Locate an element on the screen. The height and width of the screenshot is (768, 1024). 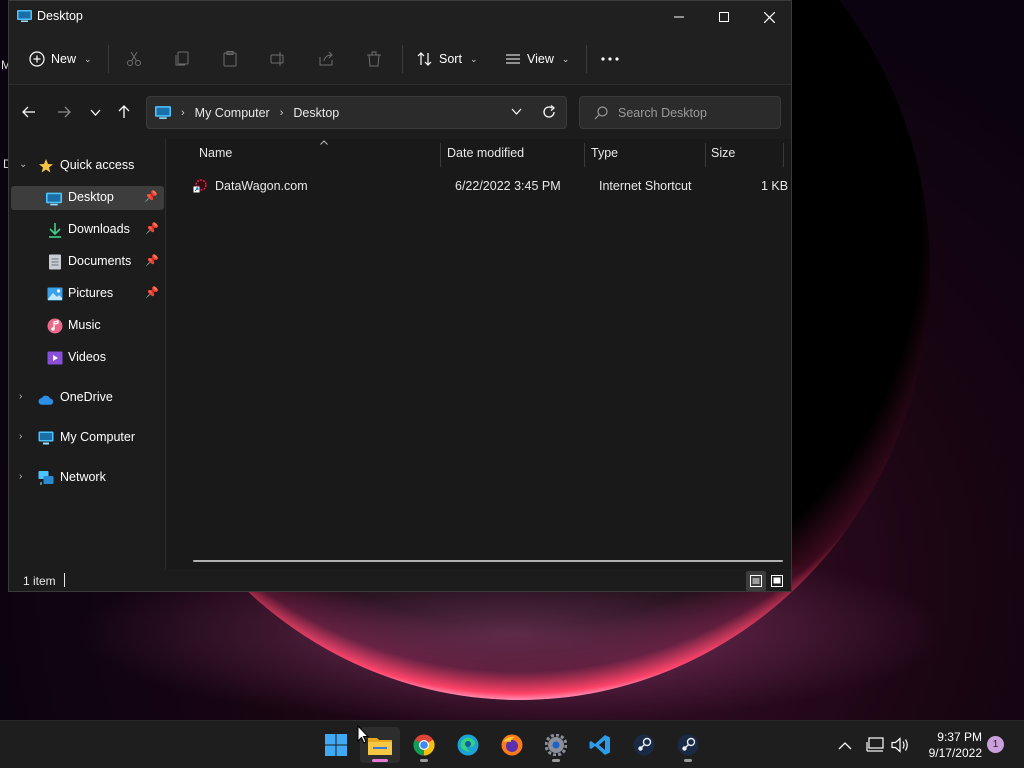
paste-button is located at coordinates (230, 59).